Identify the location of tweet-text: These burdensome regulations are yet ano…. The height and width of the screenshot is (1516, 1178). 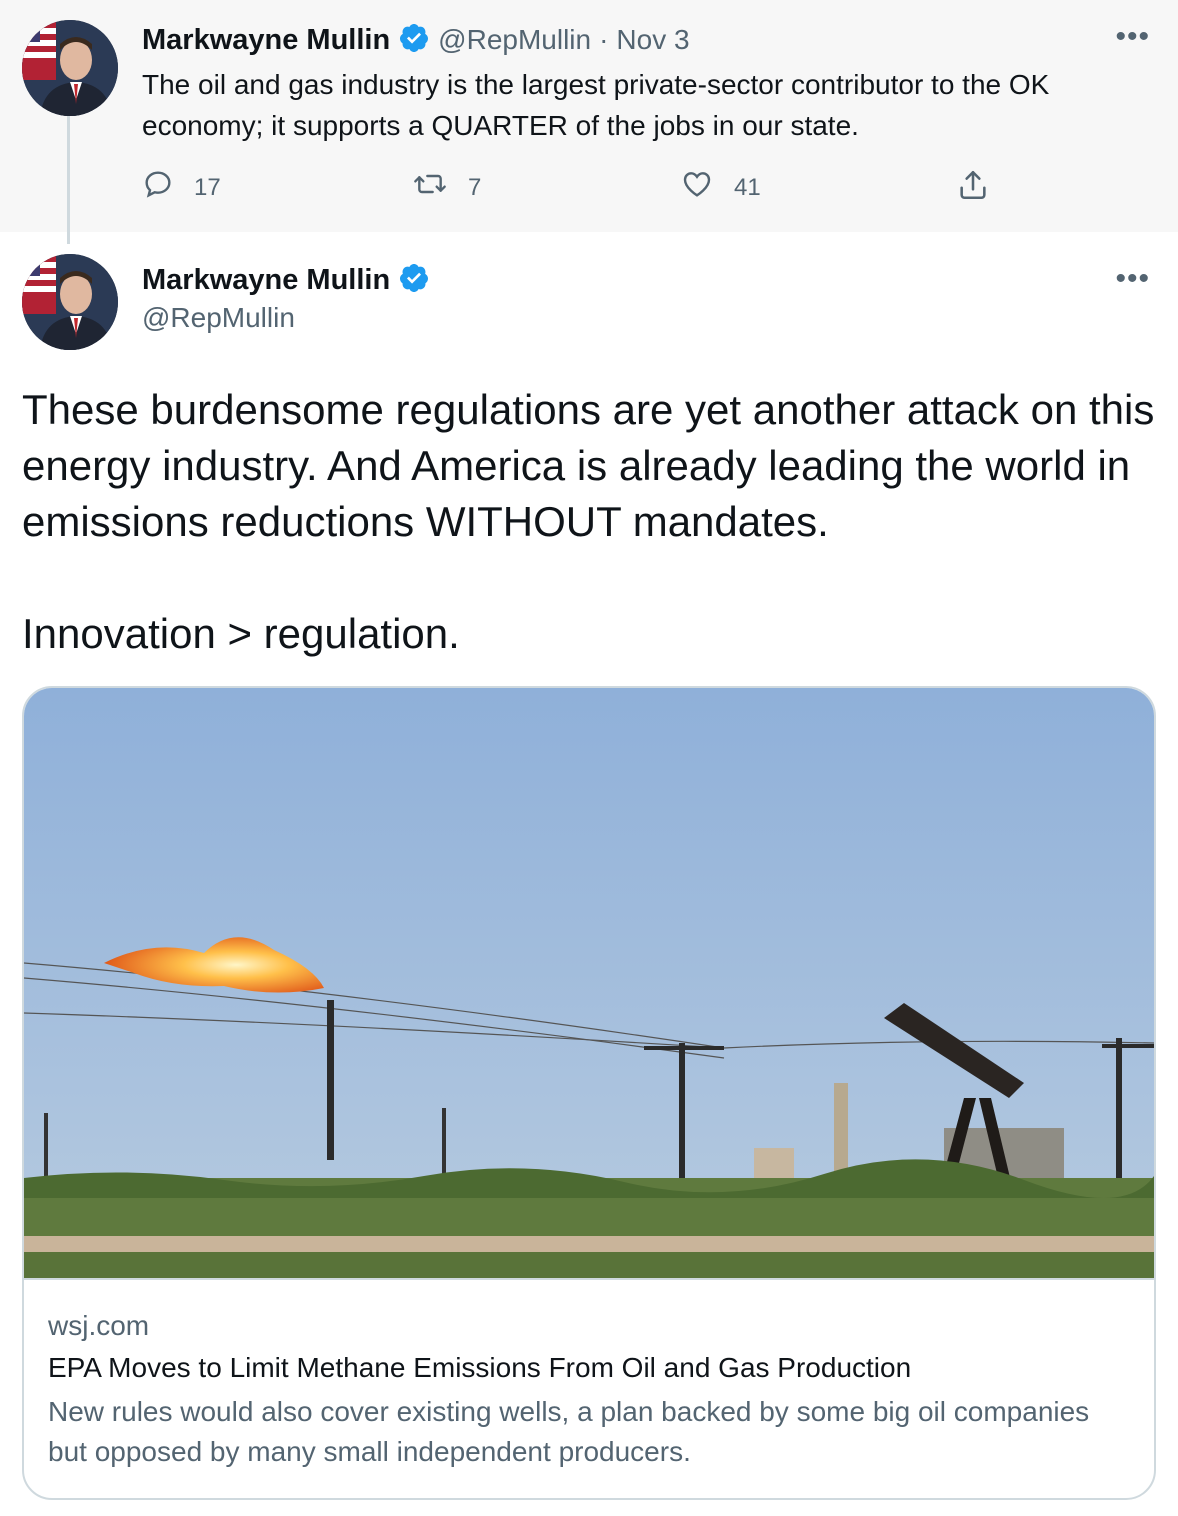
(588, 465).